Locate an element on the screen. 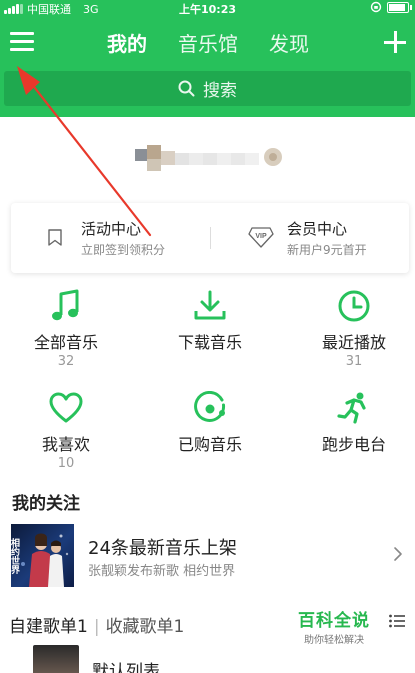 This screenshot has height=673, width=415. chevron-right-icon is located at coordinates (398, 554).